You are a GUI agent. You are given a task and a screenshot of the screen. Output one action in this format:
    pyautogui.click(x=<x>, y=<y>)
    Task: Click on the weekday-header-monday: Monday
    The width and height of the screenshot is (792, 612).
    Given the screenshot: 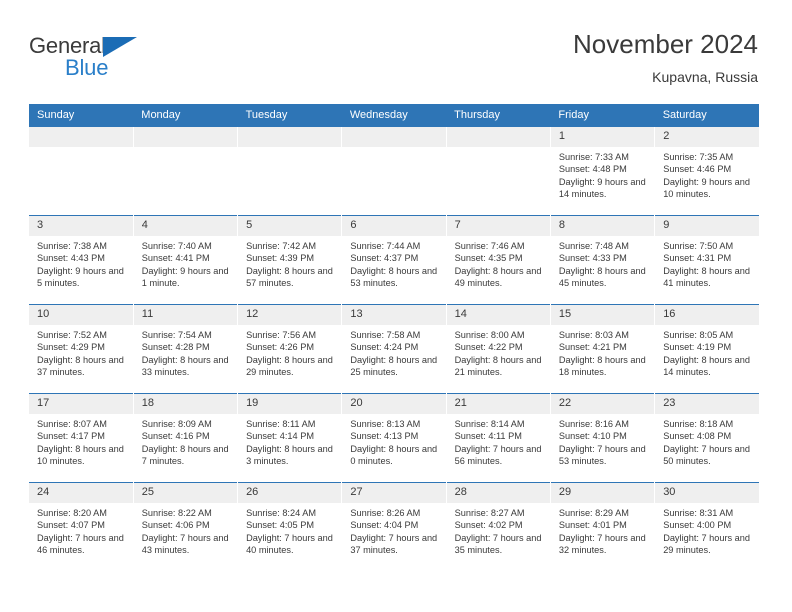 What is the action you would take?
    pyautogui.click(x=185, y=115)
    